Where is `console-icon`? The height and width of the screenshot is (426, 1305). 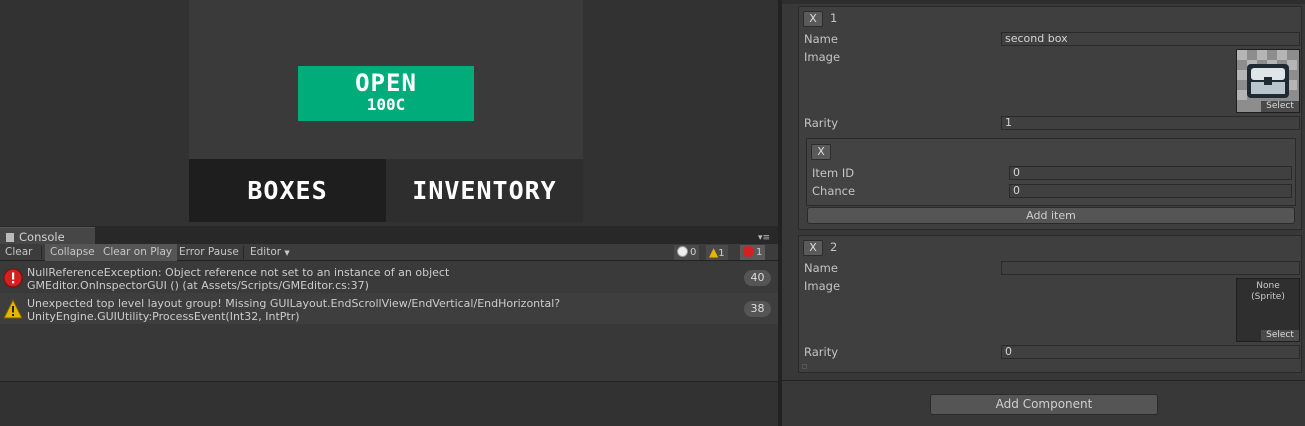
console-icon is located at coordinates (10, 237).